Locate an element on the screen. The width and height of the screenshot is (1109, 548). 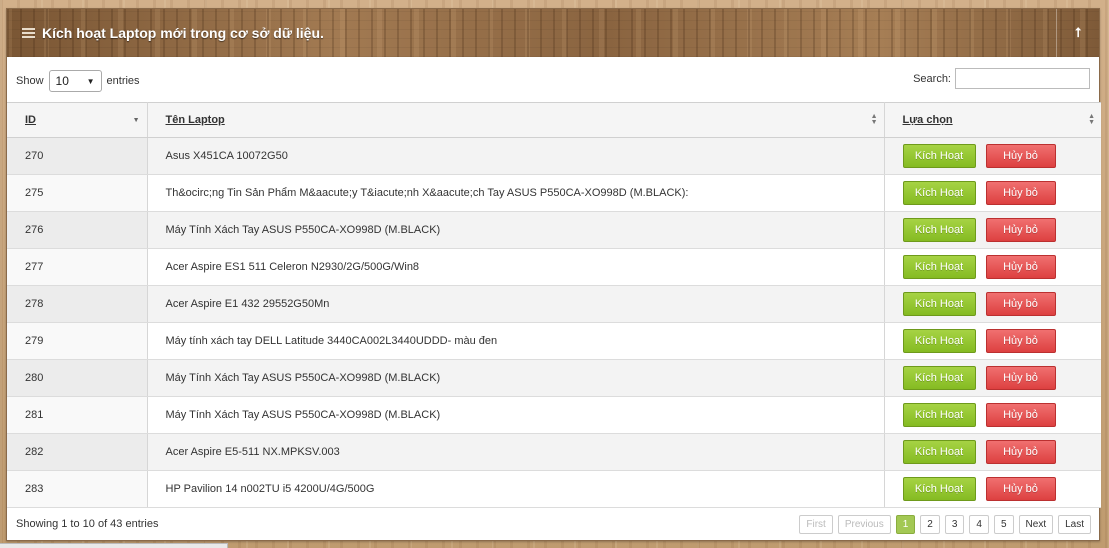
page-button-2: 2 is located at coordinates (930, 524).